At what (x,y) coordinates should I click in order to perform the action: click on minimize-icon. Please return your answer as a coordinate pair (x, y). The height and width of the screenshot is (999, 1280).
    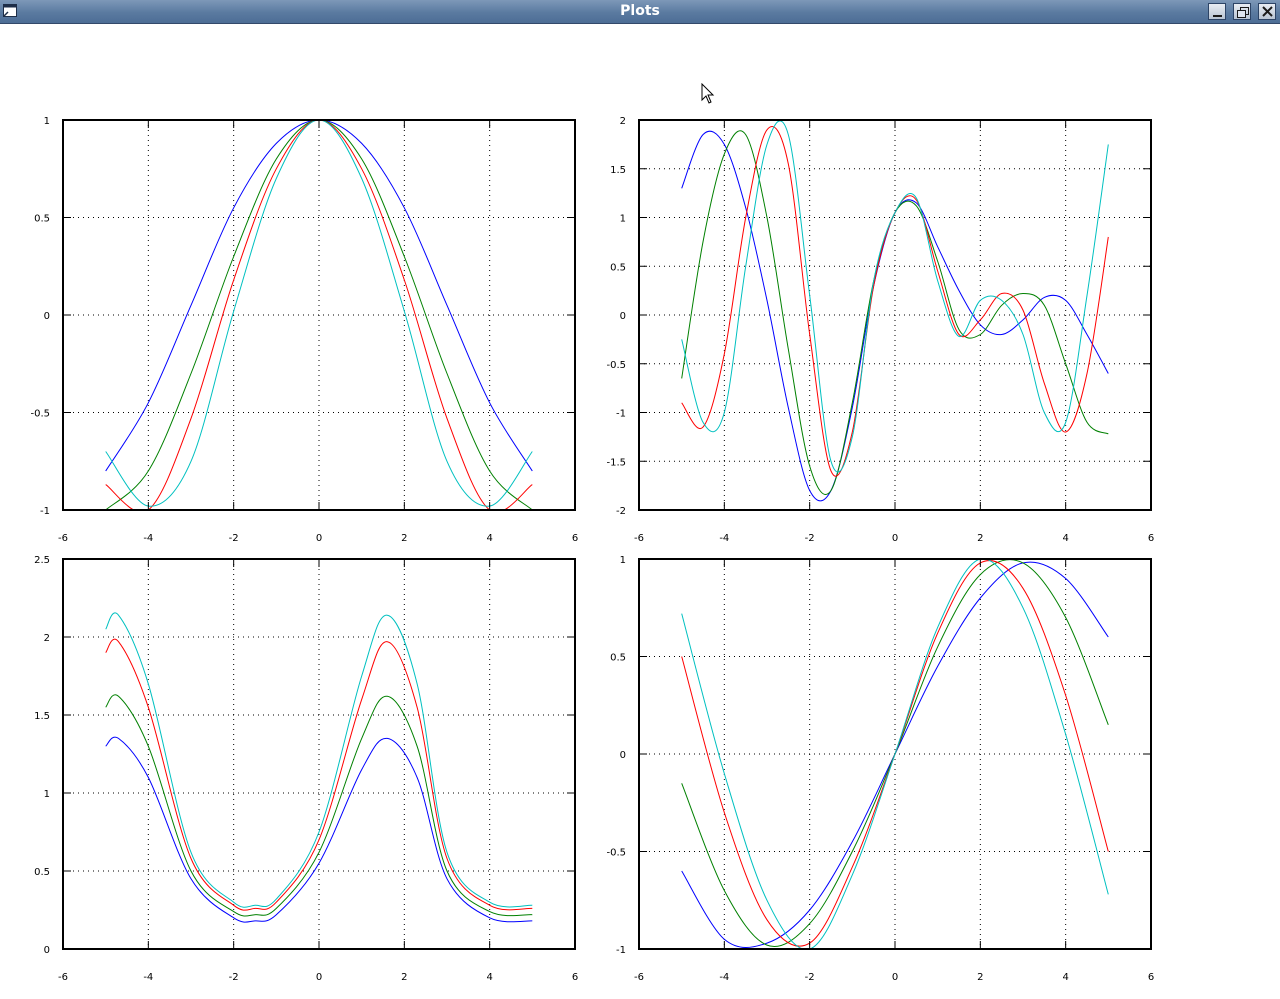
    Looking at the image, I should click on (1217, 16).